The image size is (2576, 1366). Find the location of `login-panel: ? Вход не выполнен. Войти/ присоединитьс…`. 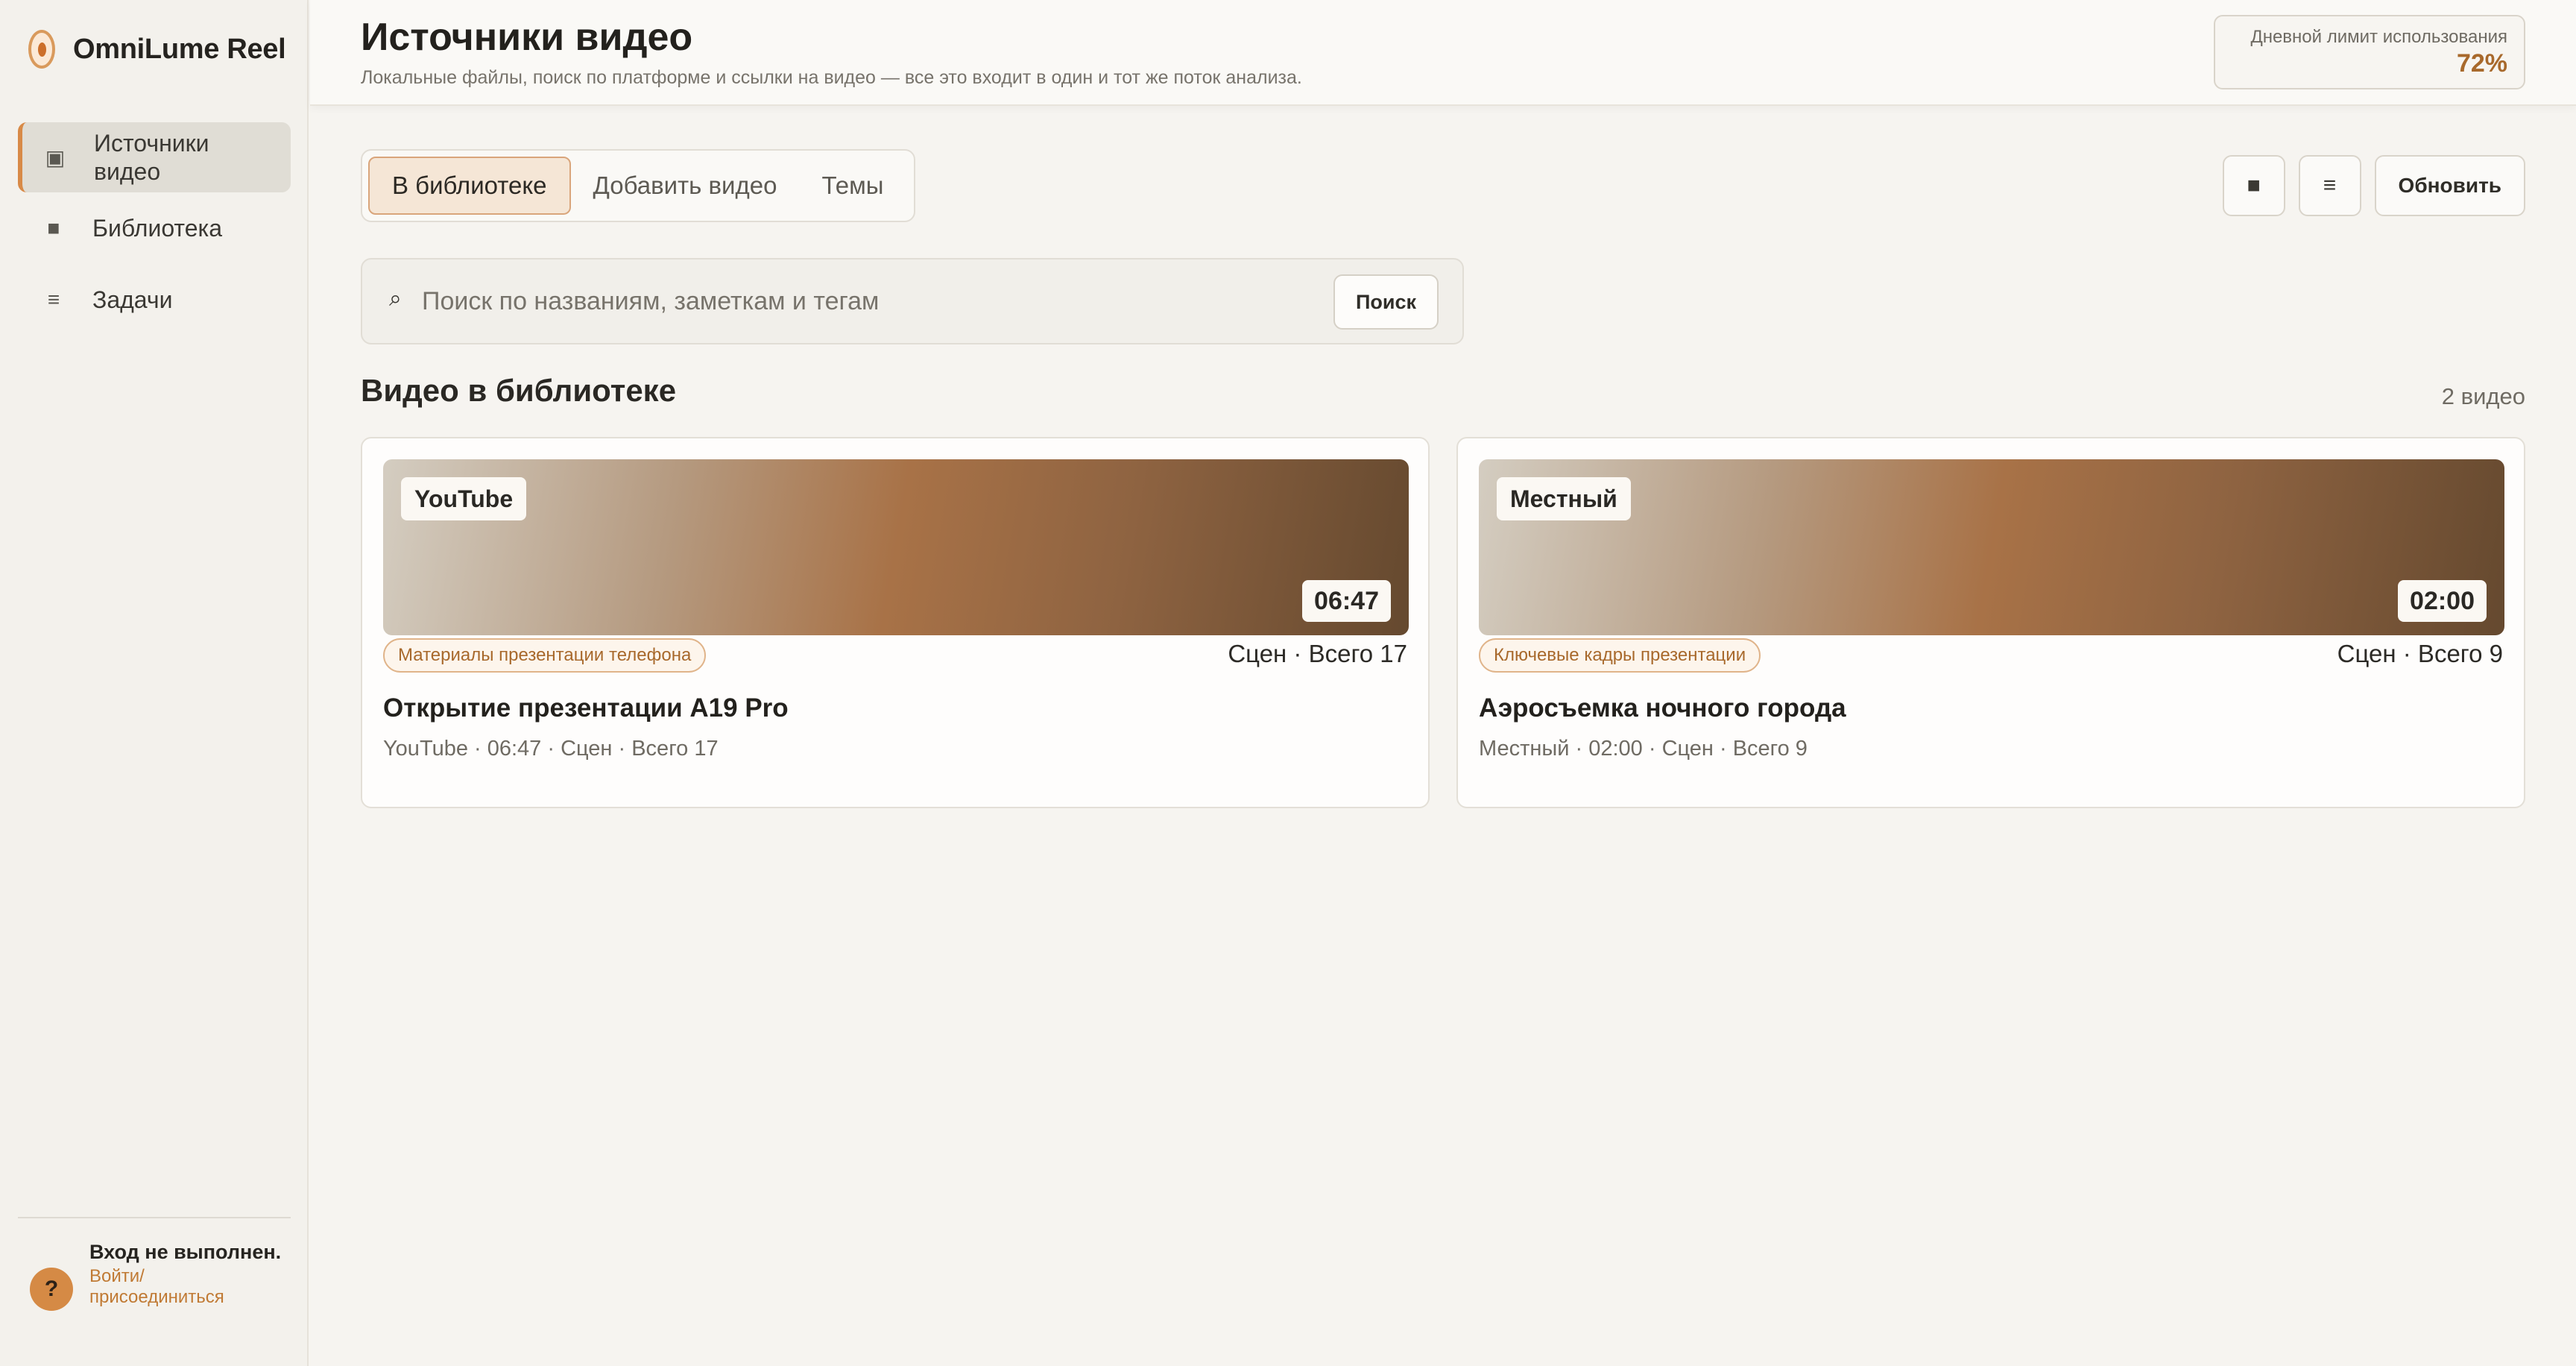

login-panel: ? Вход не выполнен. Войти/ присоединитьс… is located at coordinates (156, 1276).